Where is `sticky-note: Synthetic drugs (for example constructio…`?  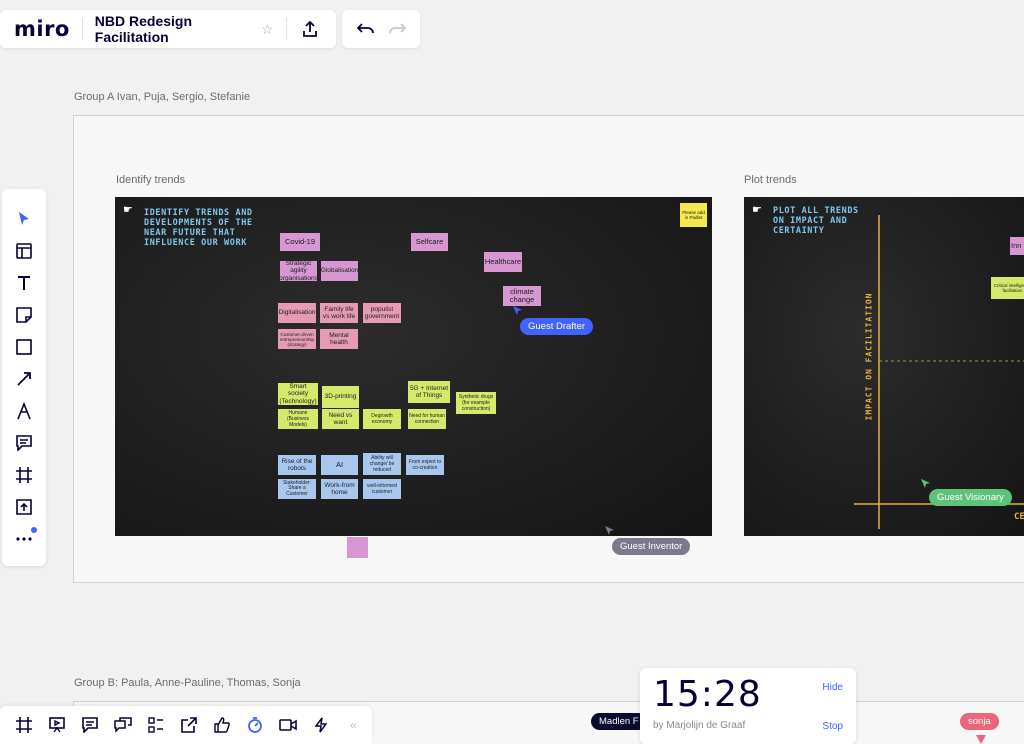 sticky-note: Synthetic drugs (for example constructio… is located at coordinates (476, 403).